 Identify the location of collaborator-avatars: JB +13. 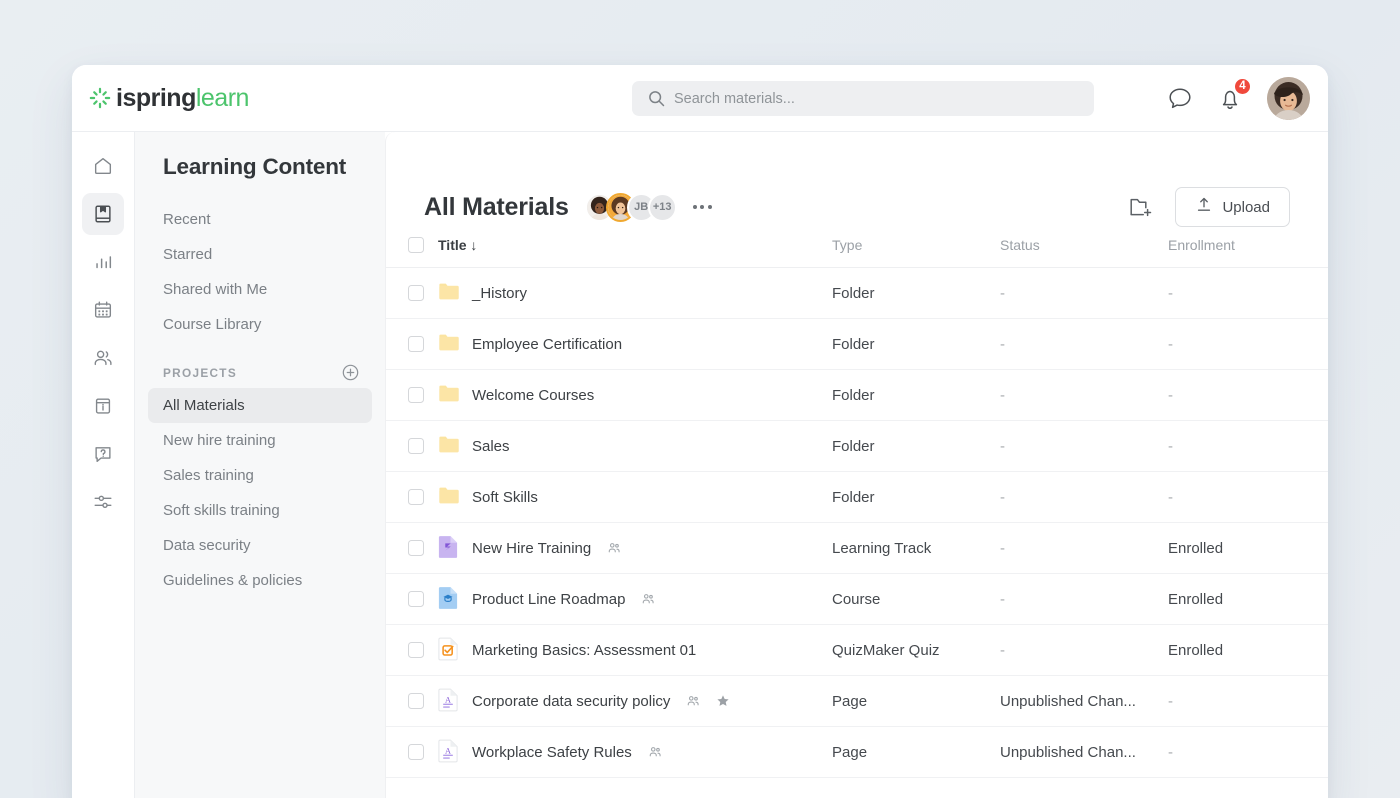
(630, 207).